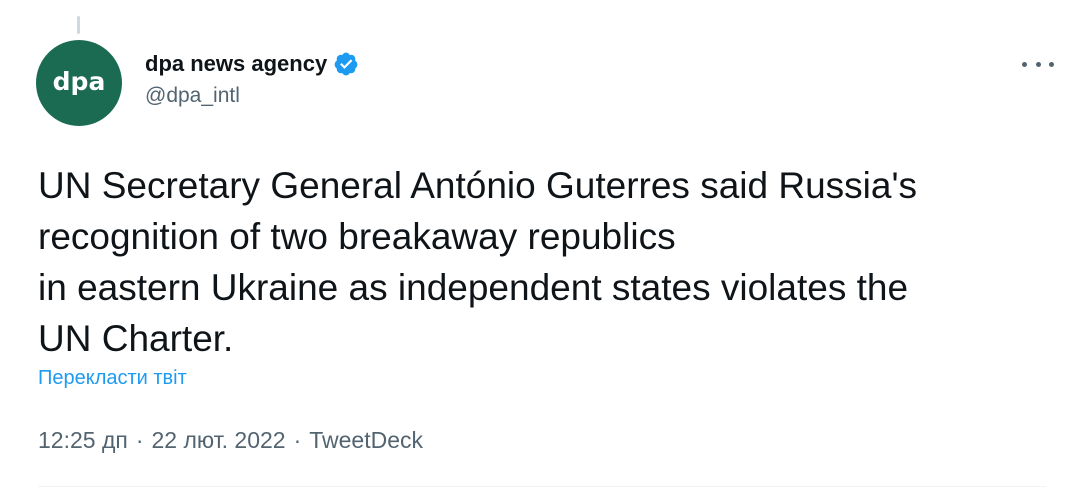  Describe the element at coordinates (542, 486) in the screenshot. I see `divider` at that location.